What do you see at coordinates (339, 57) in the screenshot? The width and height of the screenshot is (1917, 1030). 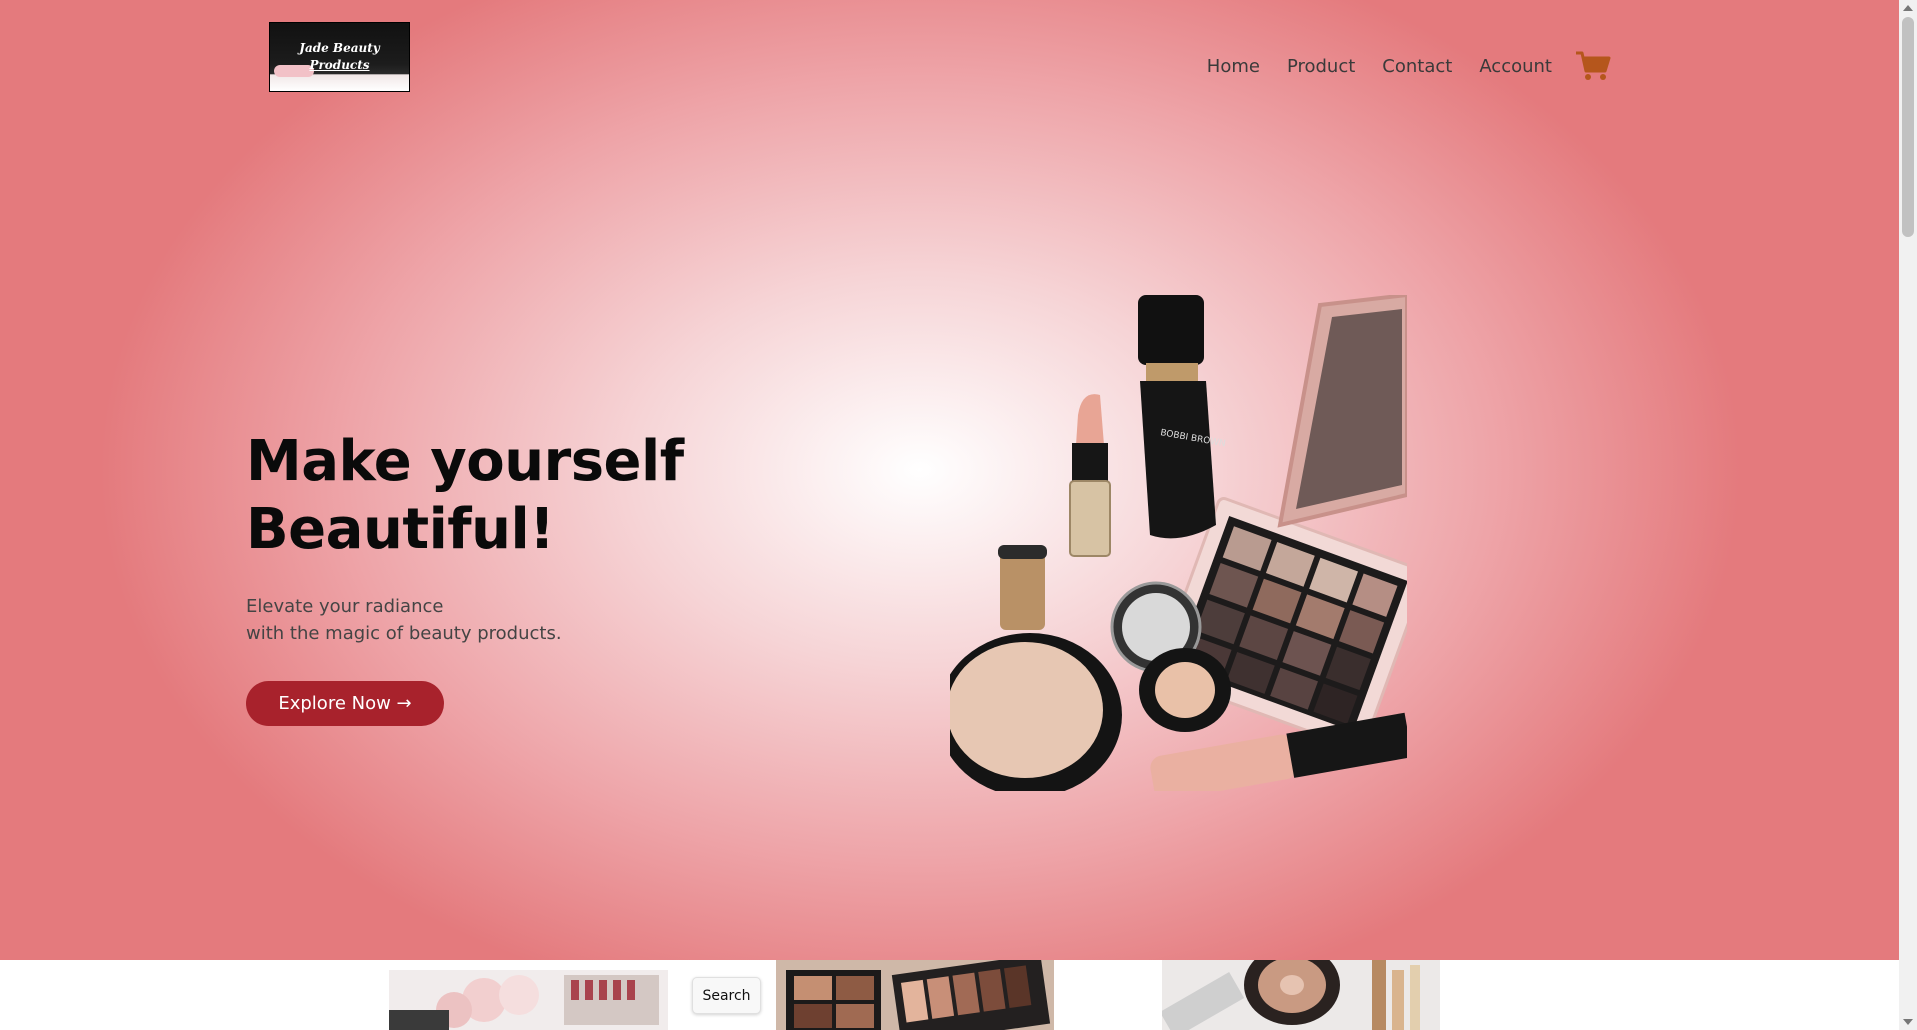 I see `brand-logo: Jade Beauty Products` at bounding box center [339, 57].